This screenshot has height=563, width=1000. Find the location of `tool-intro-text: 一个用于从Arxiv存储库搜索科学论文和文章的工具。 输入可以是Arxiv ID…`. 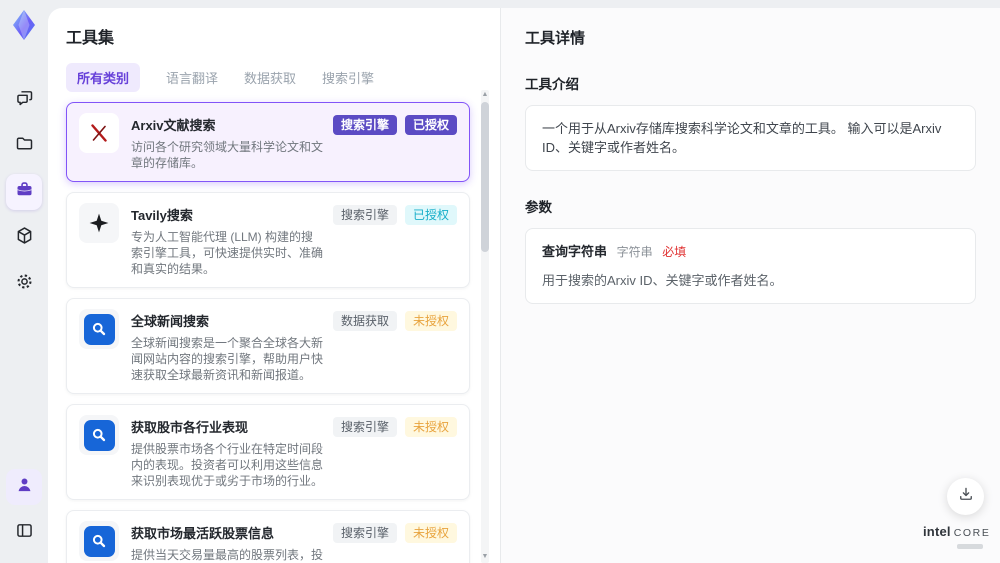

tool-intro-text: 一个用于从Arxiv存储库搜索科学论文和文章的工具。 输入可以是Arxiv ID… is located at coordinates (742, 138).